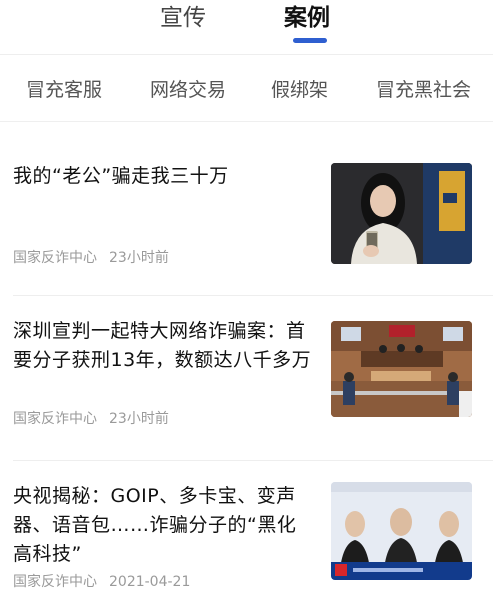 The image size is (493, 596). Describe the element at coordinates (163, 346) in the screenshot. I see `article-title: 深圳宣判一起特大网络诈骗案：首要分子获刑13年，数额达八千多万` at that location.